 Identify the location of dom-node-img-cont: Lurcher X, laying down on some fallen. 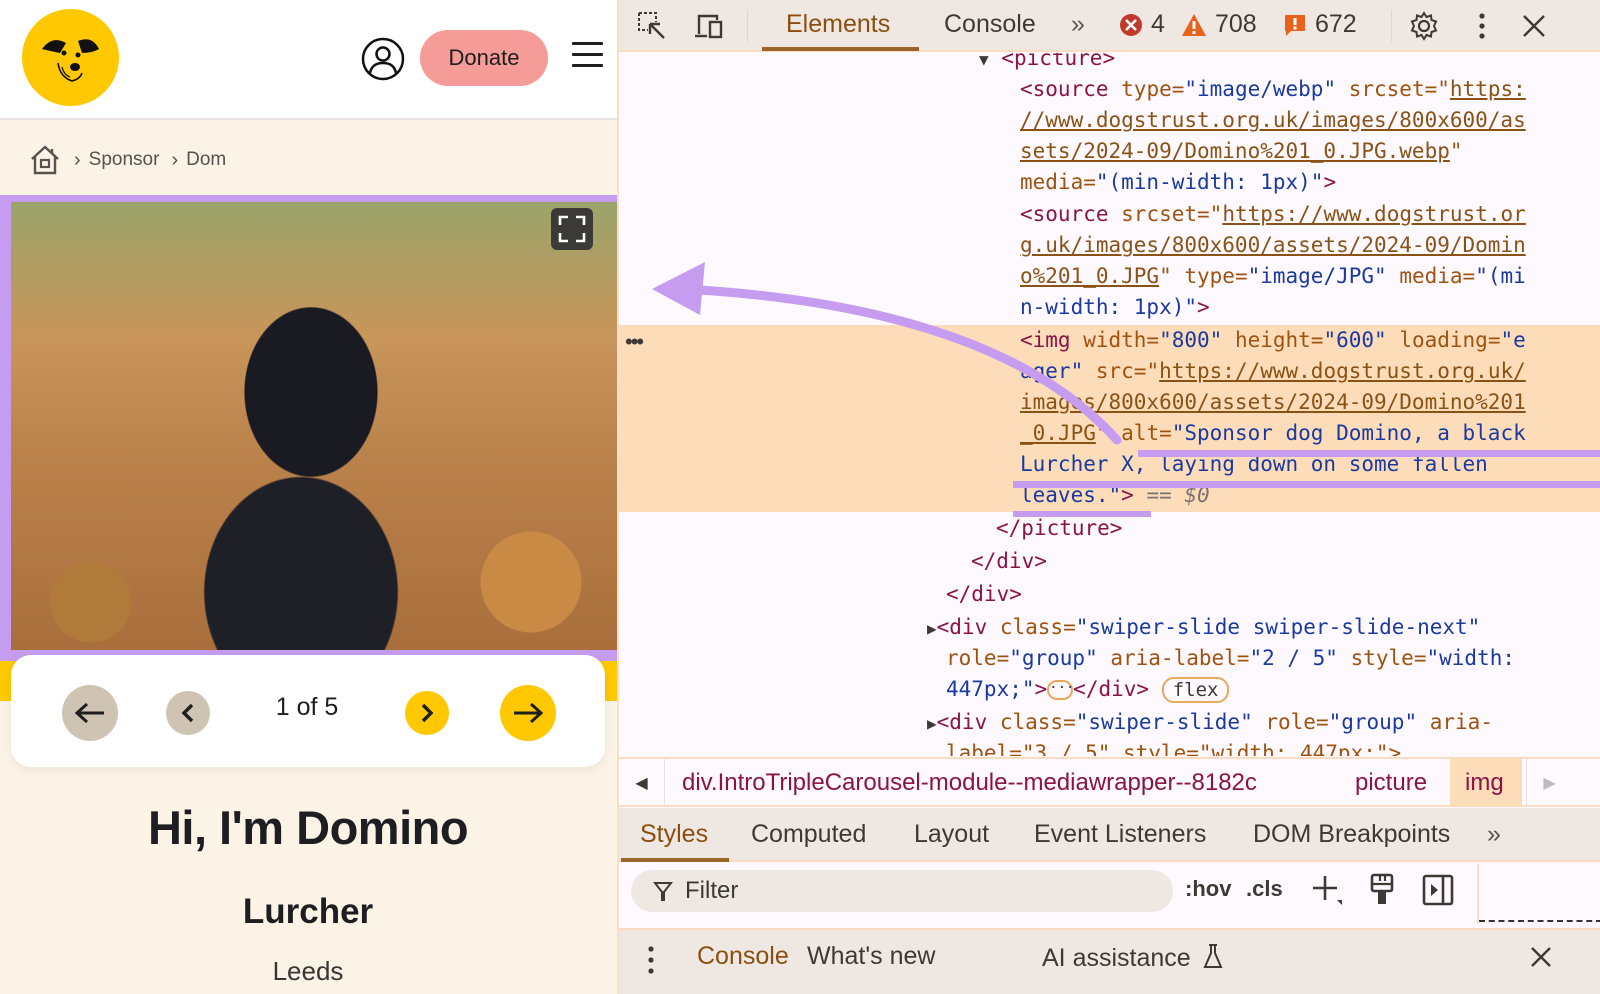
(1254, 464).